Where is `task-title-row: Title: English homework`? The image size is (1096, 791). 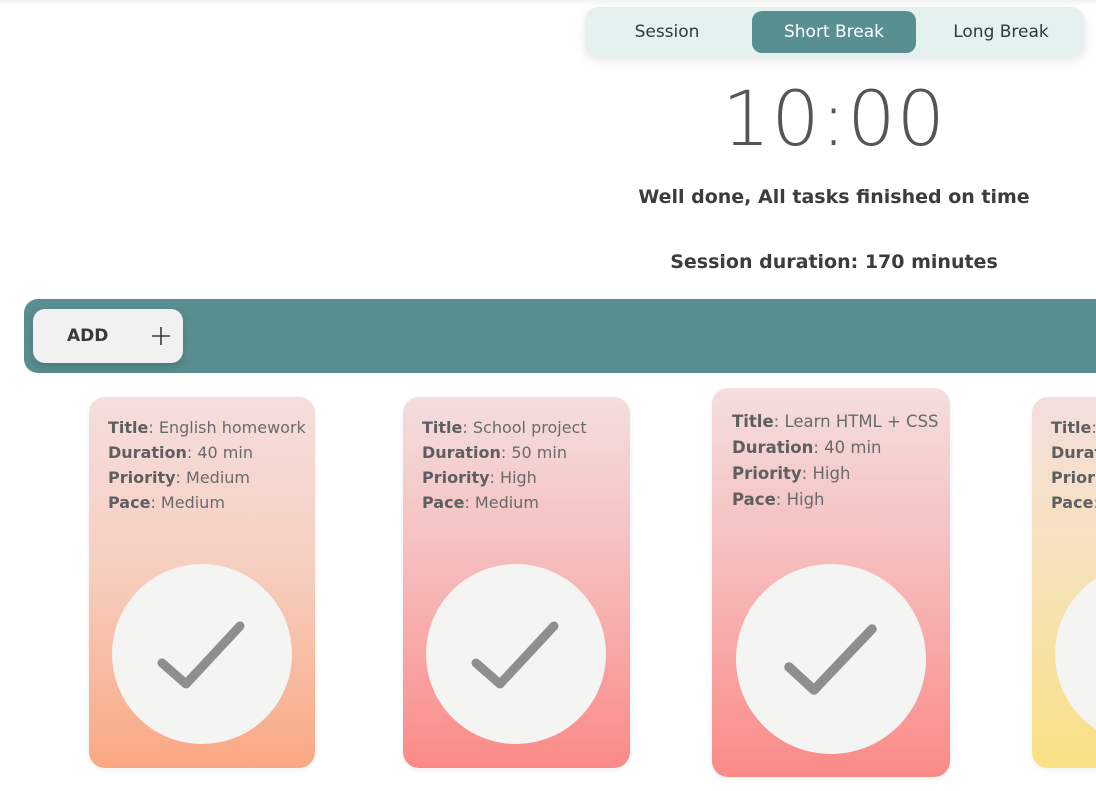
task-title-row: Title: English homework is located at coordinates (207, 427).